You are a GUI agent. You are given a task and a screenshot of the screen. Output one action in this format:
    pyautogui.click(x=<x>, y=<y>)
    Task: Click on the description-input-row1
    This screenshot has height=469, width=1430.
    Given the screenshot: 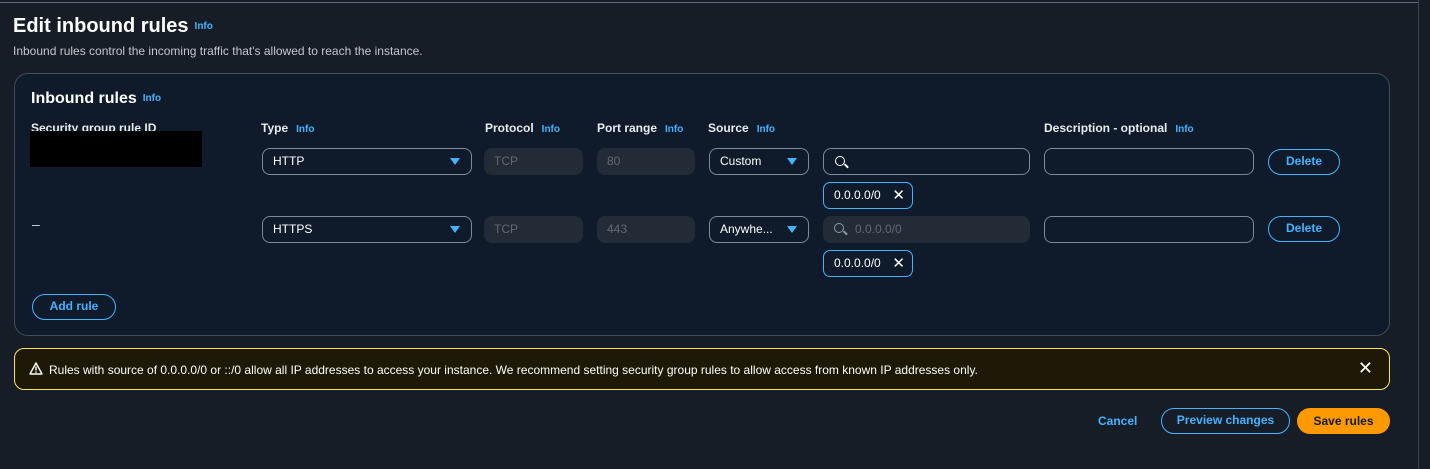 What is the action you would take?
    pyautogui.click(x=1149, y=161)
    